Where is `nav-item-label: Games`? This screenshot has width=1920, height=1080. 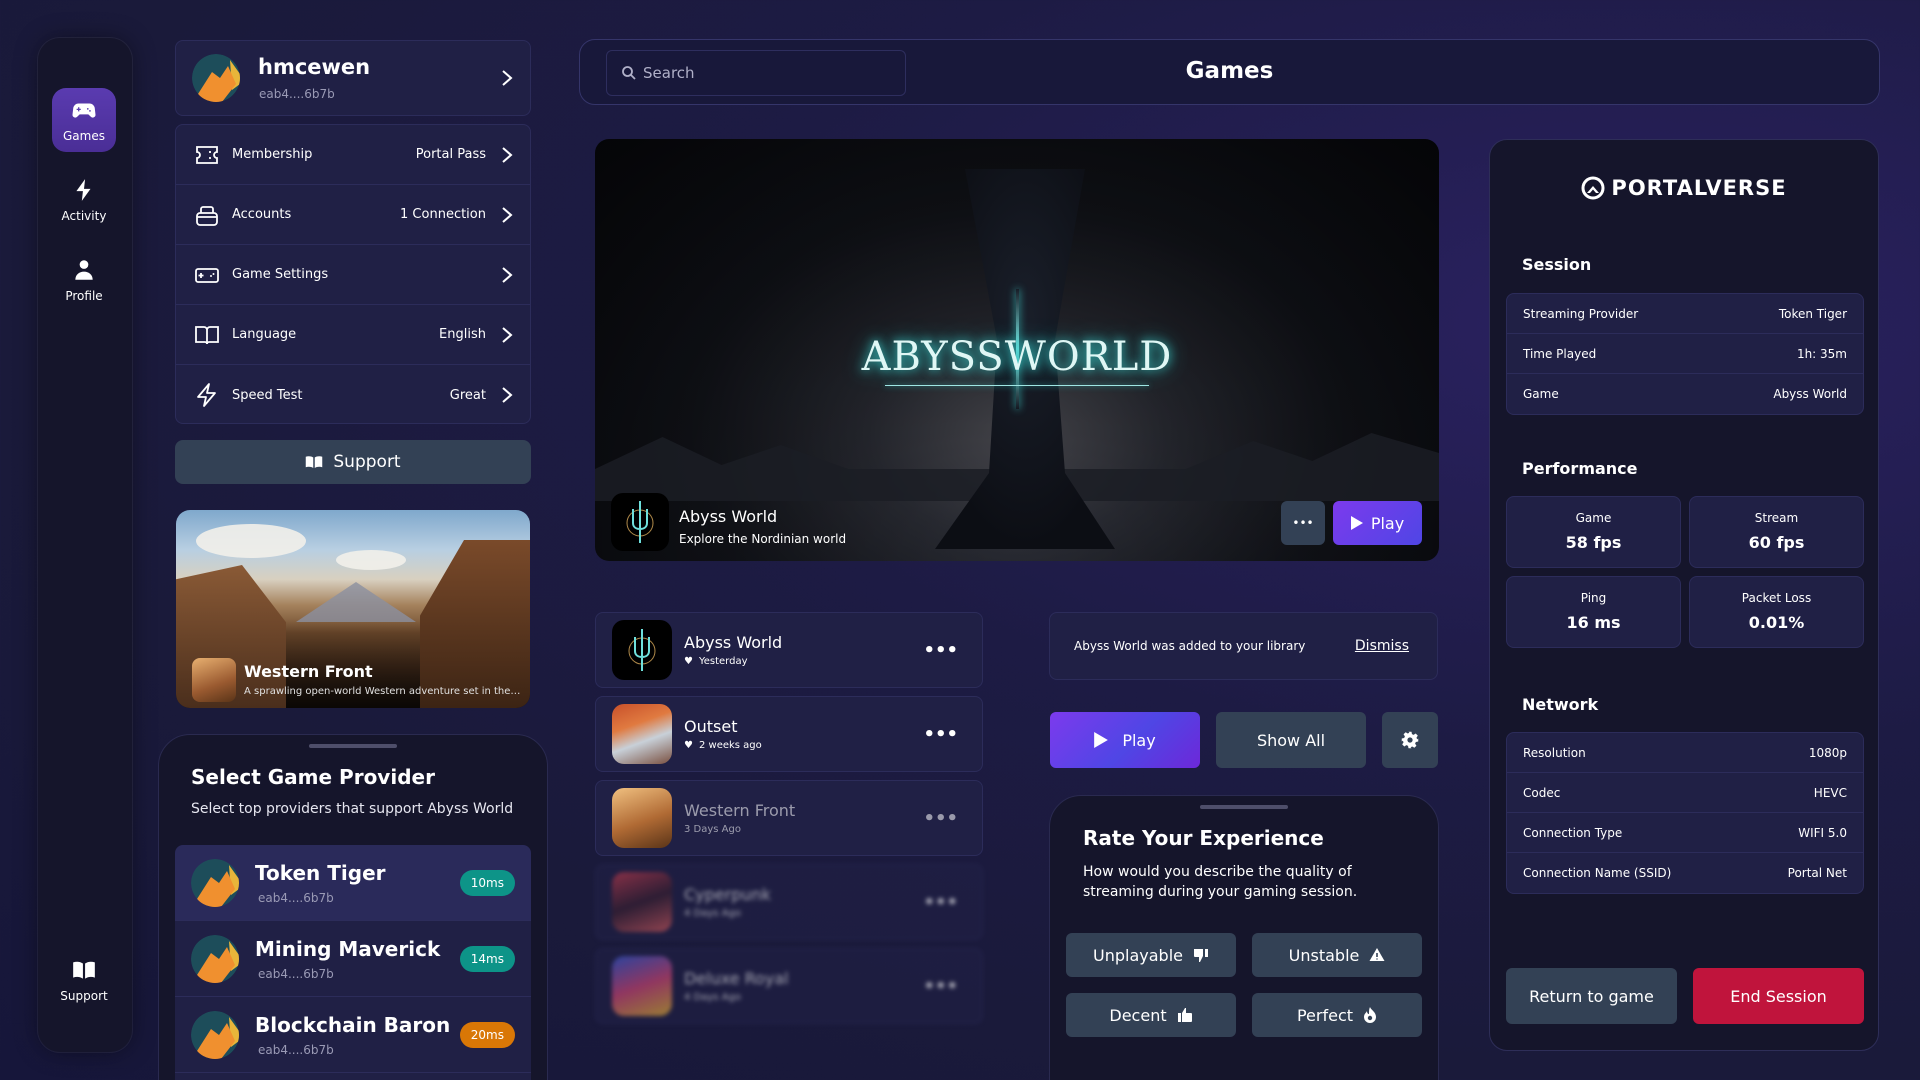
nav-item-label: Games is located at coordinates (84, 136).